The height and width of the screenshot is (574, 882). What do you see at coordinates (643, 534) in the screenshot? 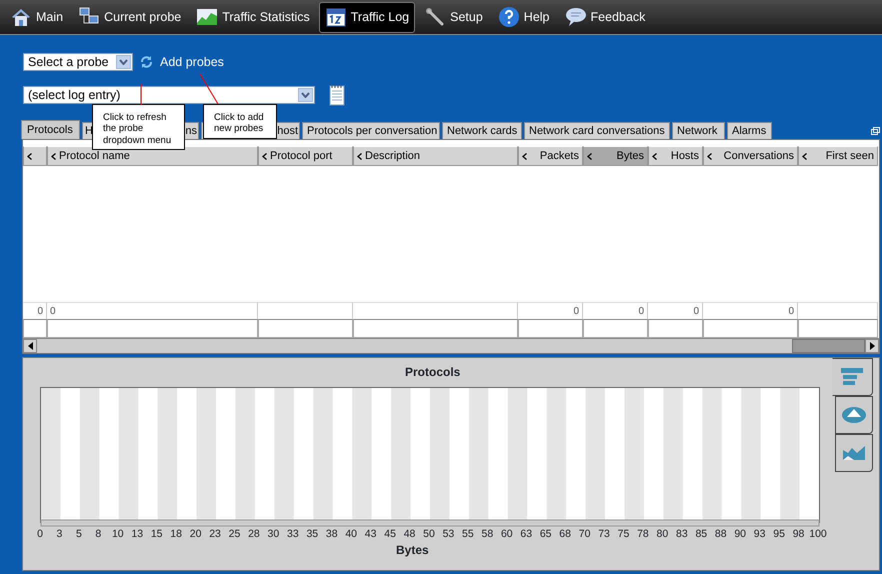
I see `axis-tick-label: 78` at bounding box center [643, 534].